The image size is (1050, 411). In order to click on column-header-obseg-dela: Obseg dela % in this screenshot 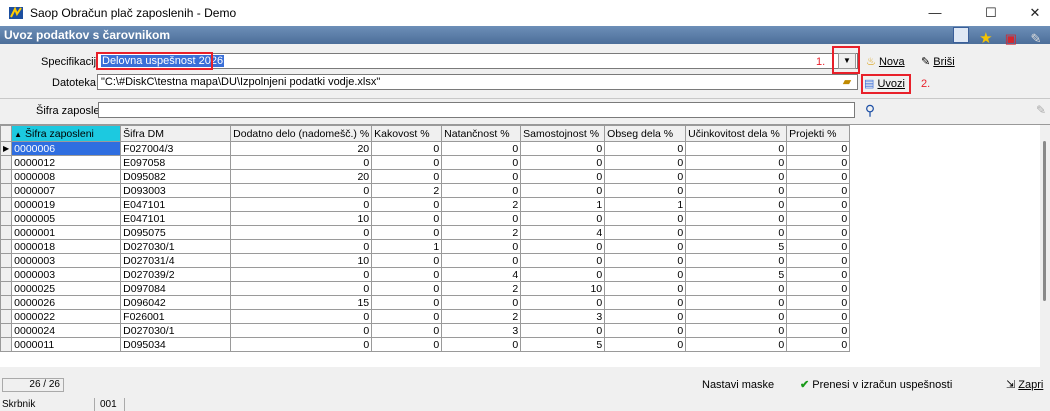, I will do `click(645, 133)`.